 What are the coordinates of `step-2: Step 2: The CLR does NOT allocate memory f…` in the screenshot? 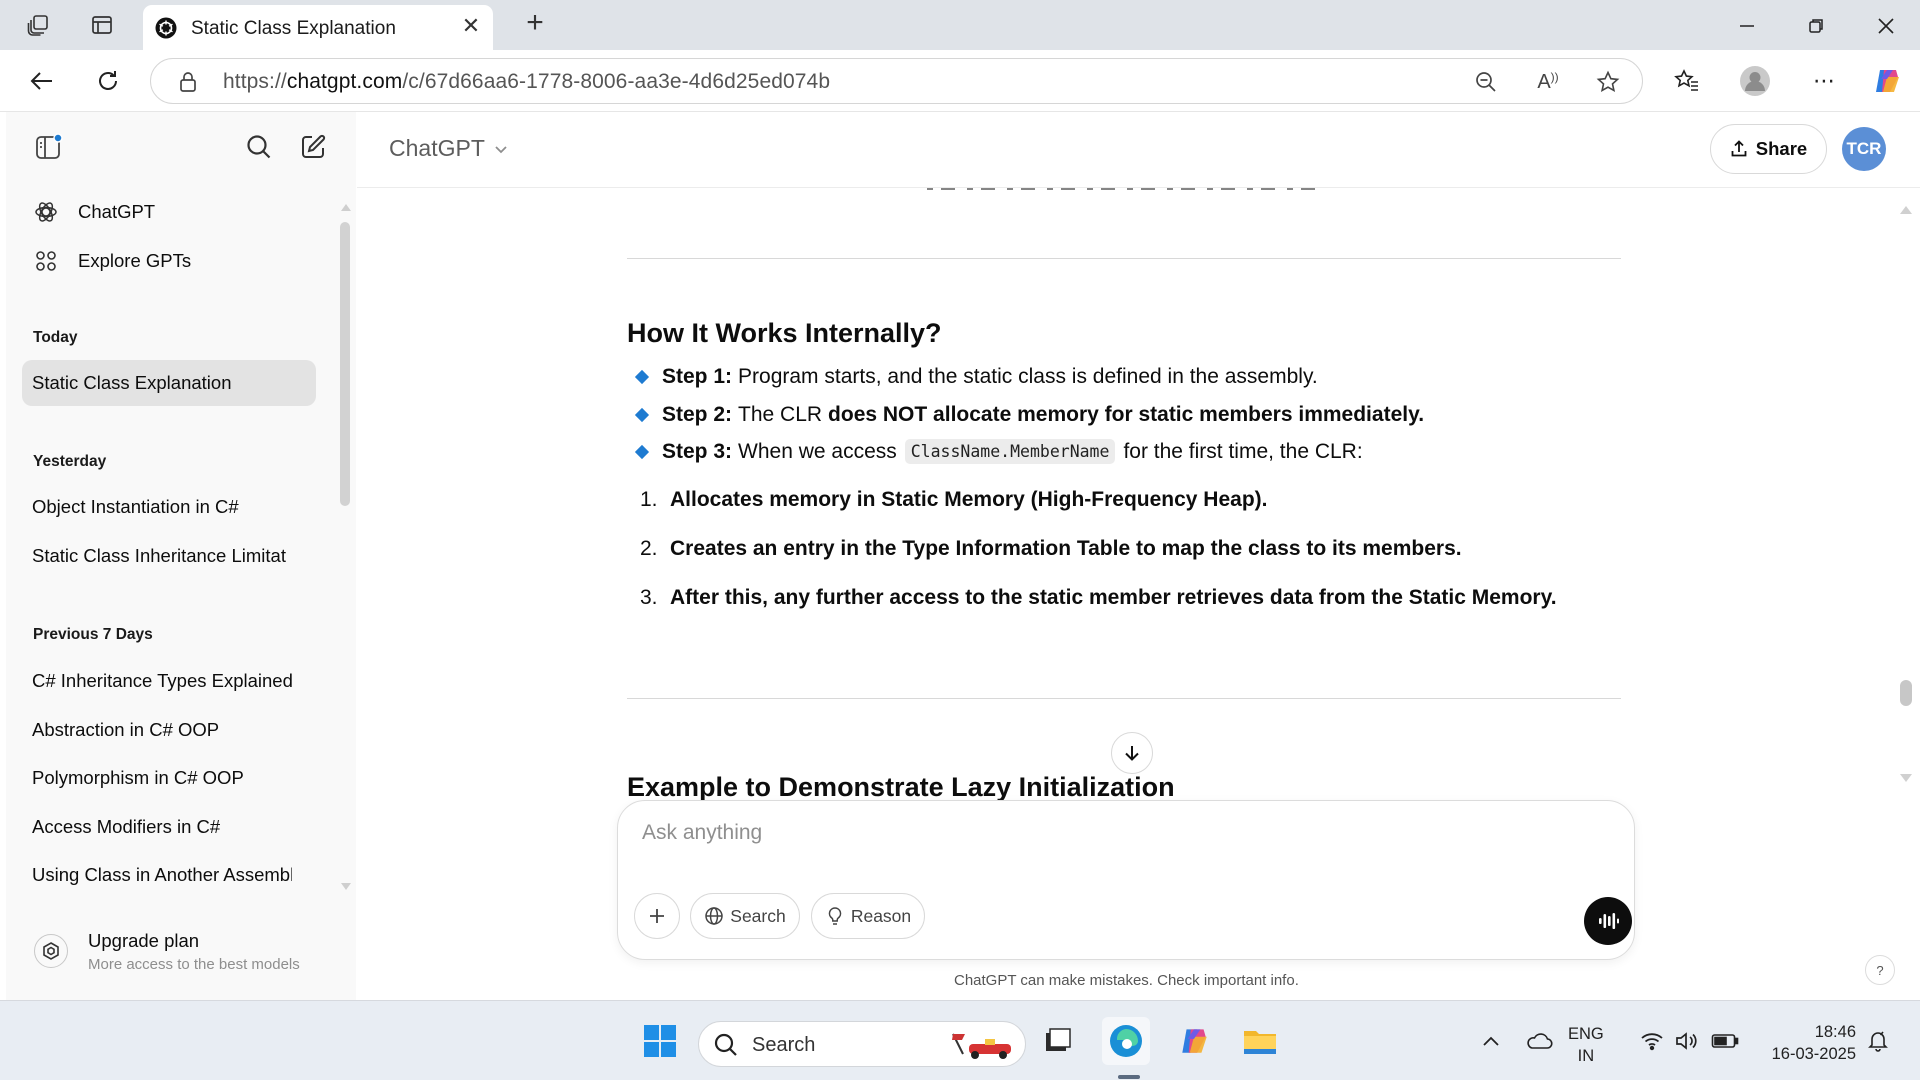 It's located at (1029, 415).